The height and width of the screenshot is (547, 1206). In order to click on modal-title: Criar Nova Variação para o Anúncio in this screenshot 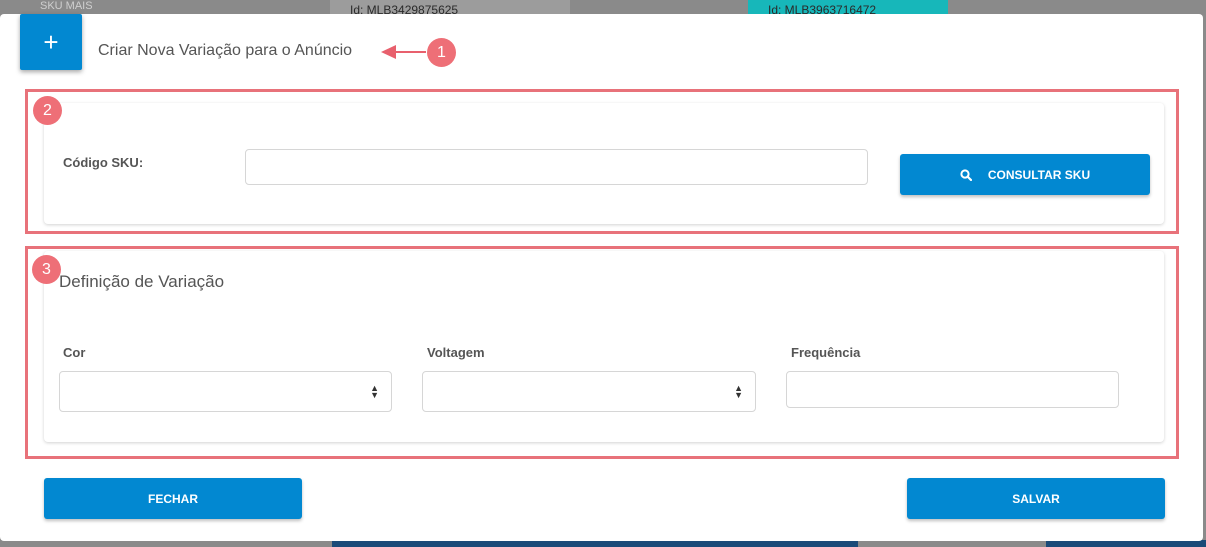, I will do `click(225, 50)`.